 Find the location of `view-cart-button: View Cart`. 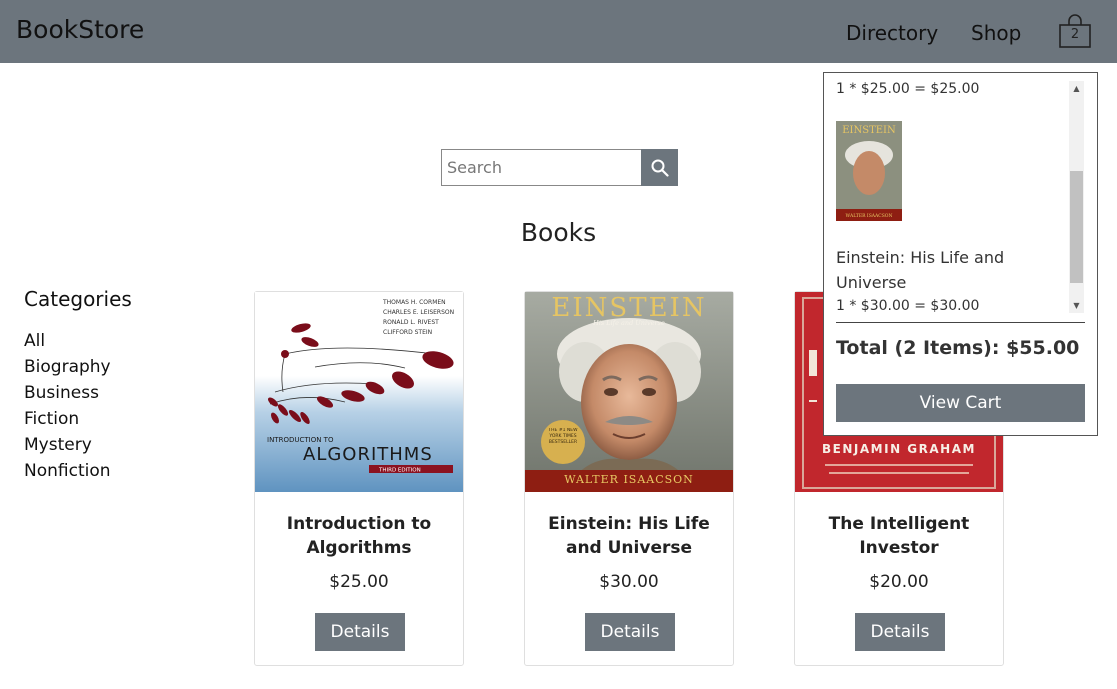

view-cart-button: View Cart is located at coordinates (960, 403).